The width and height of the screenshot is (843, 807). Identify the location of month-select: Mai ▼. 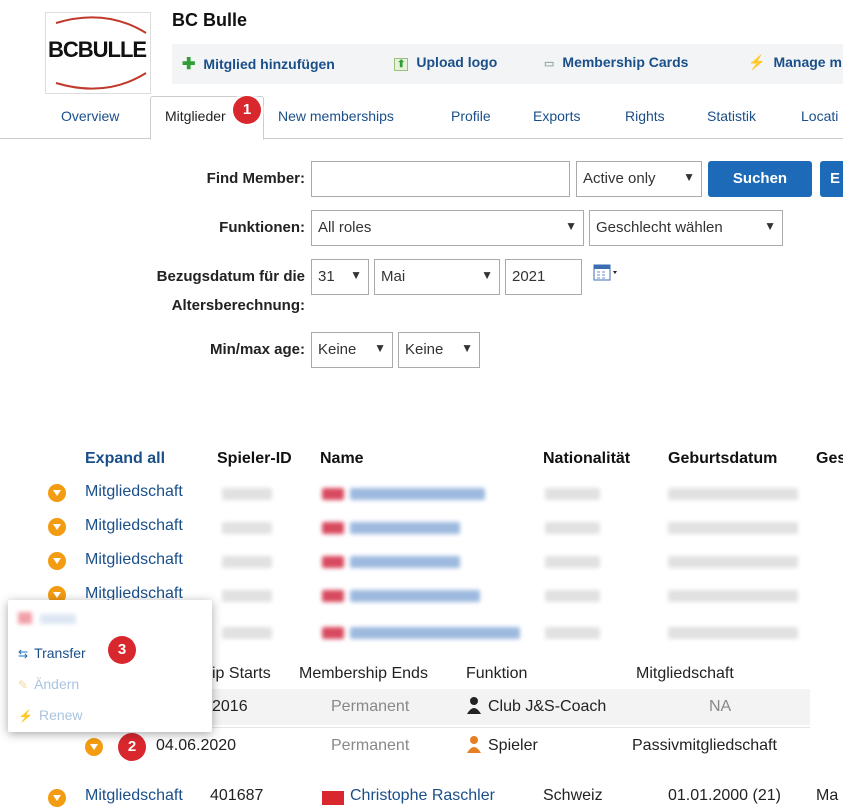
(437, 277).